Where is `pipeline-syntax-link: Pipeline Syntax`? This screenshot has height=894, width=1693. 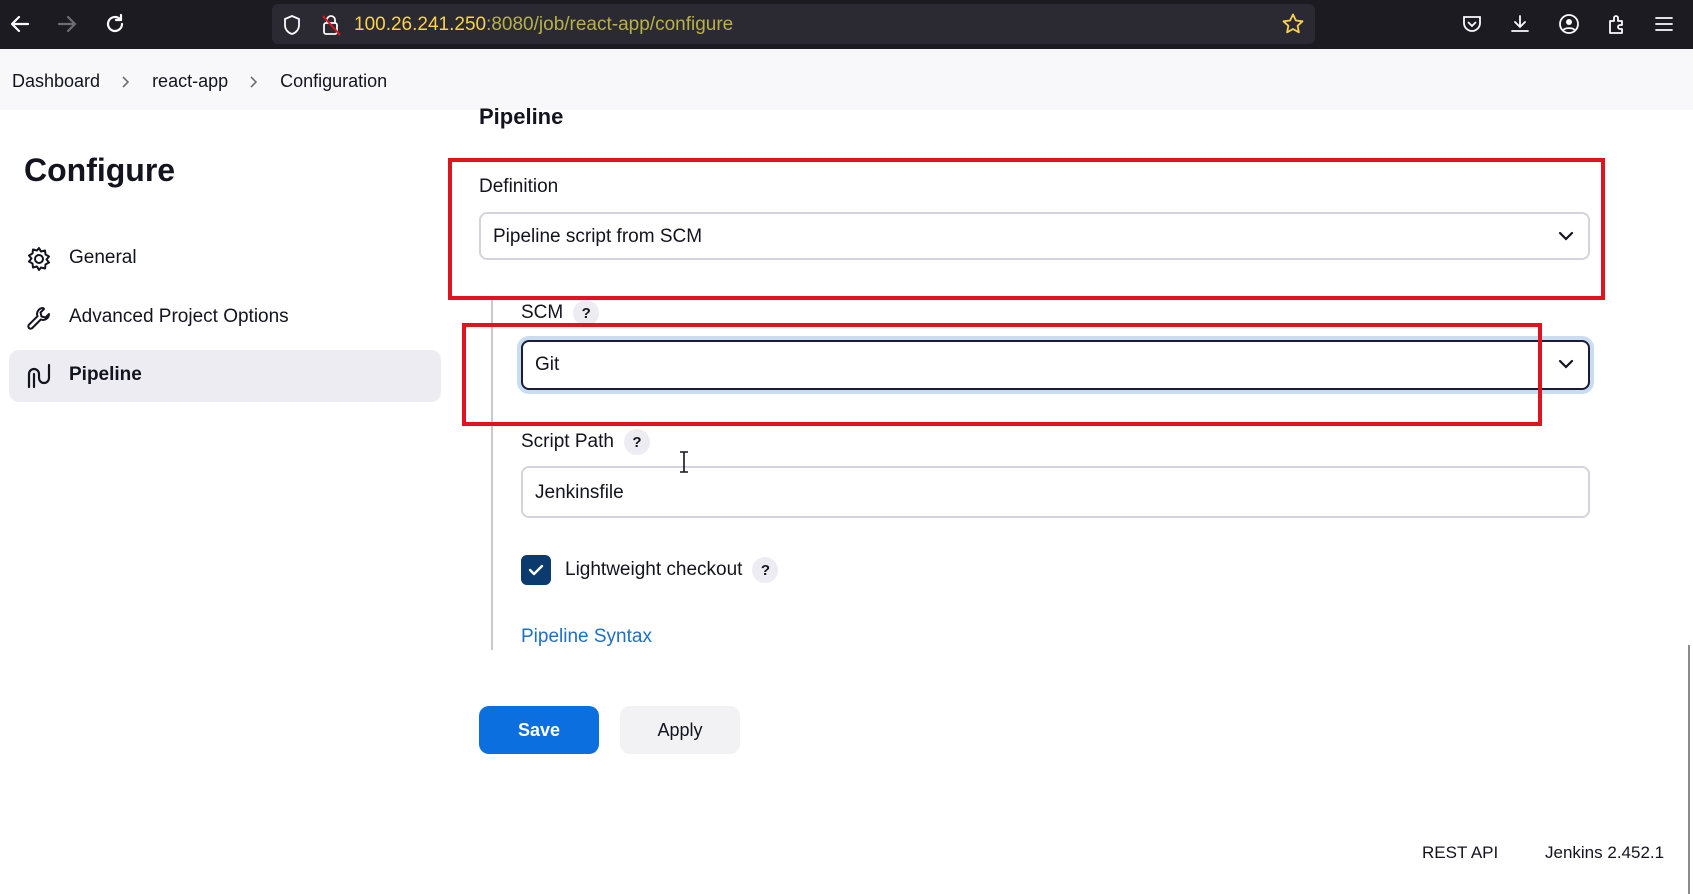 pipeline-syntax-link: Pipeline Syntax is located at coordinates (586, 637).